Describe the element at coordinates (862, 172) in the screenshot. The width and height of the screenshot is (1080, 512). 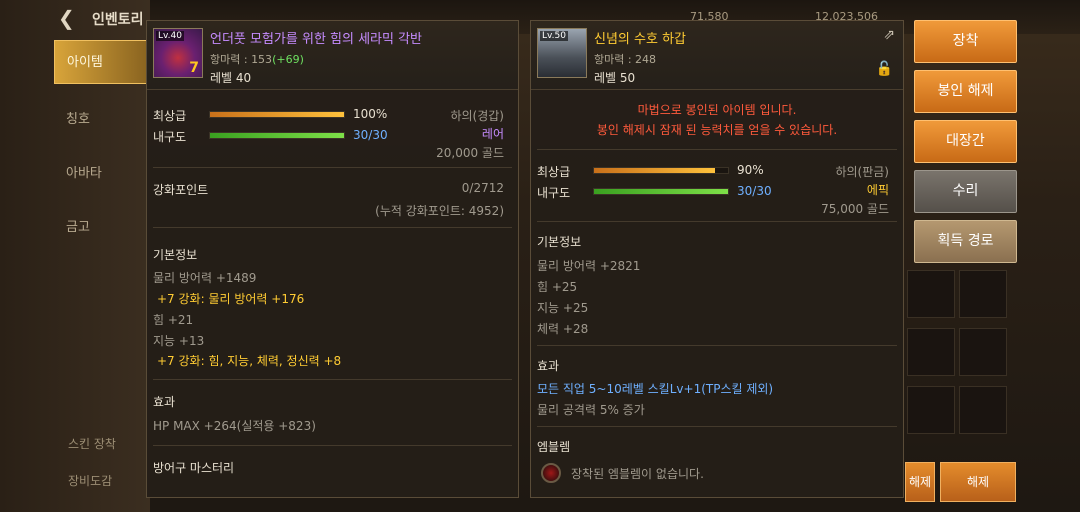
I see `slot-type: 하의(판금)` at that location.